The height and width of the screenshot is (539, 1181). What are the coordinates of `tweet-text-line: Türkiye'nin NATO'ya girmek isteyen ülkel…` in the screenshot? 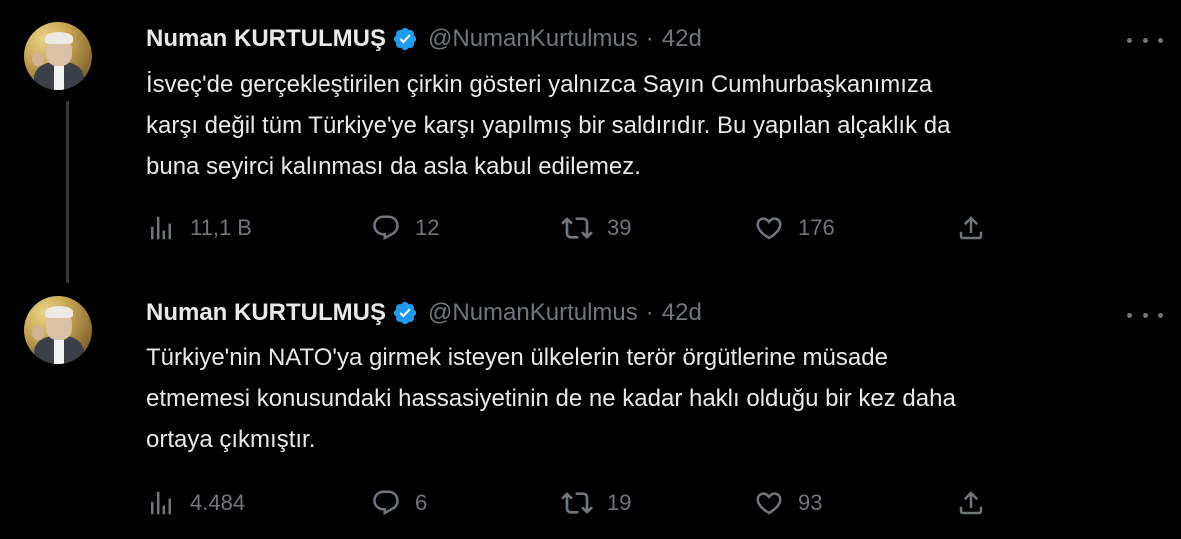 It's located at (517, 357).